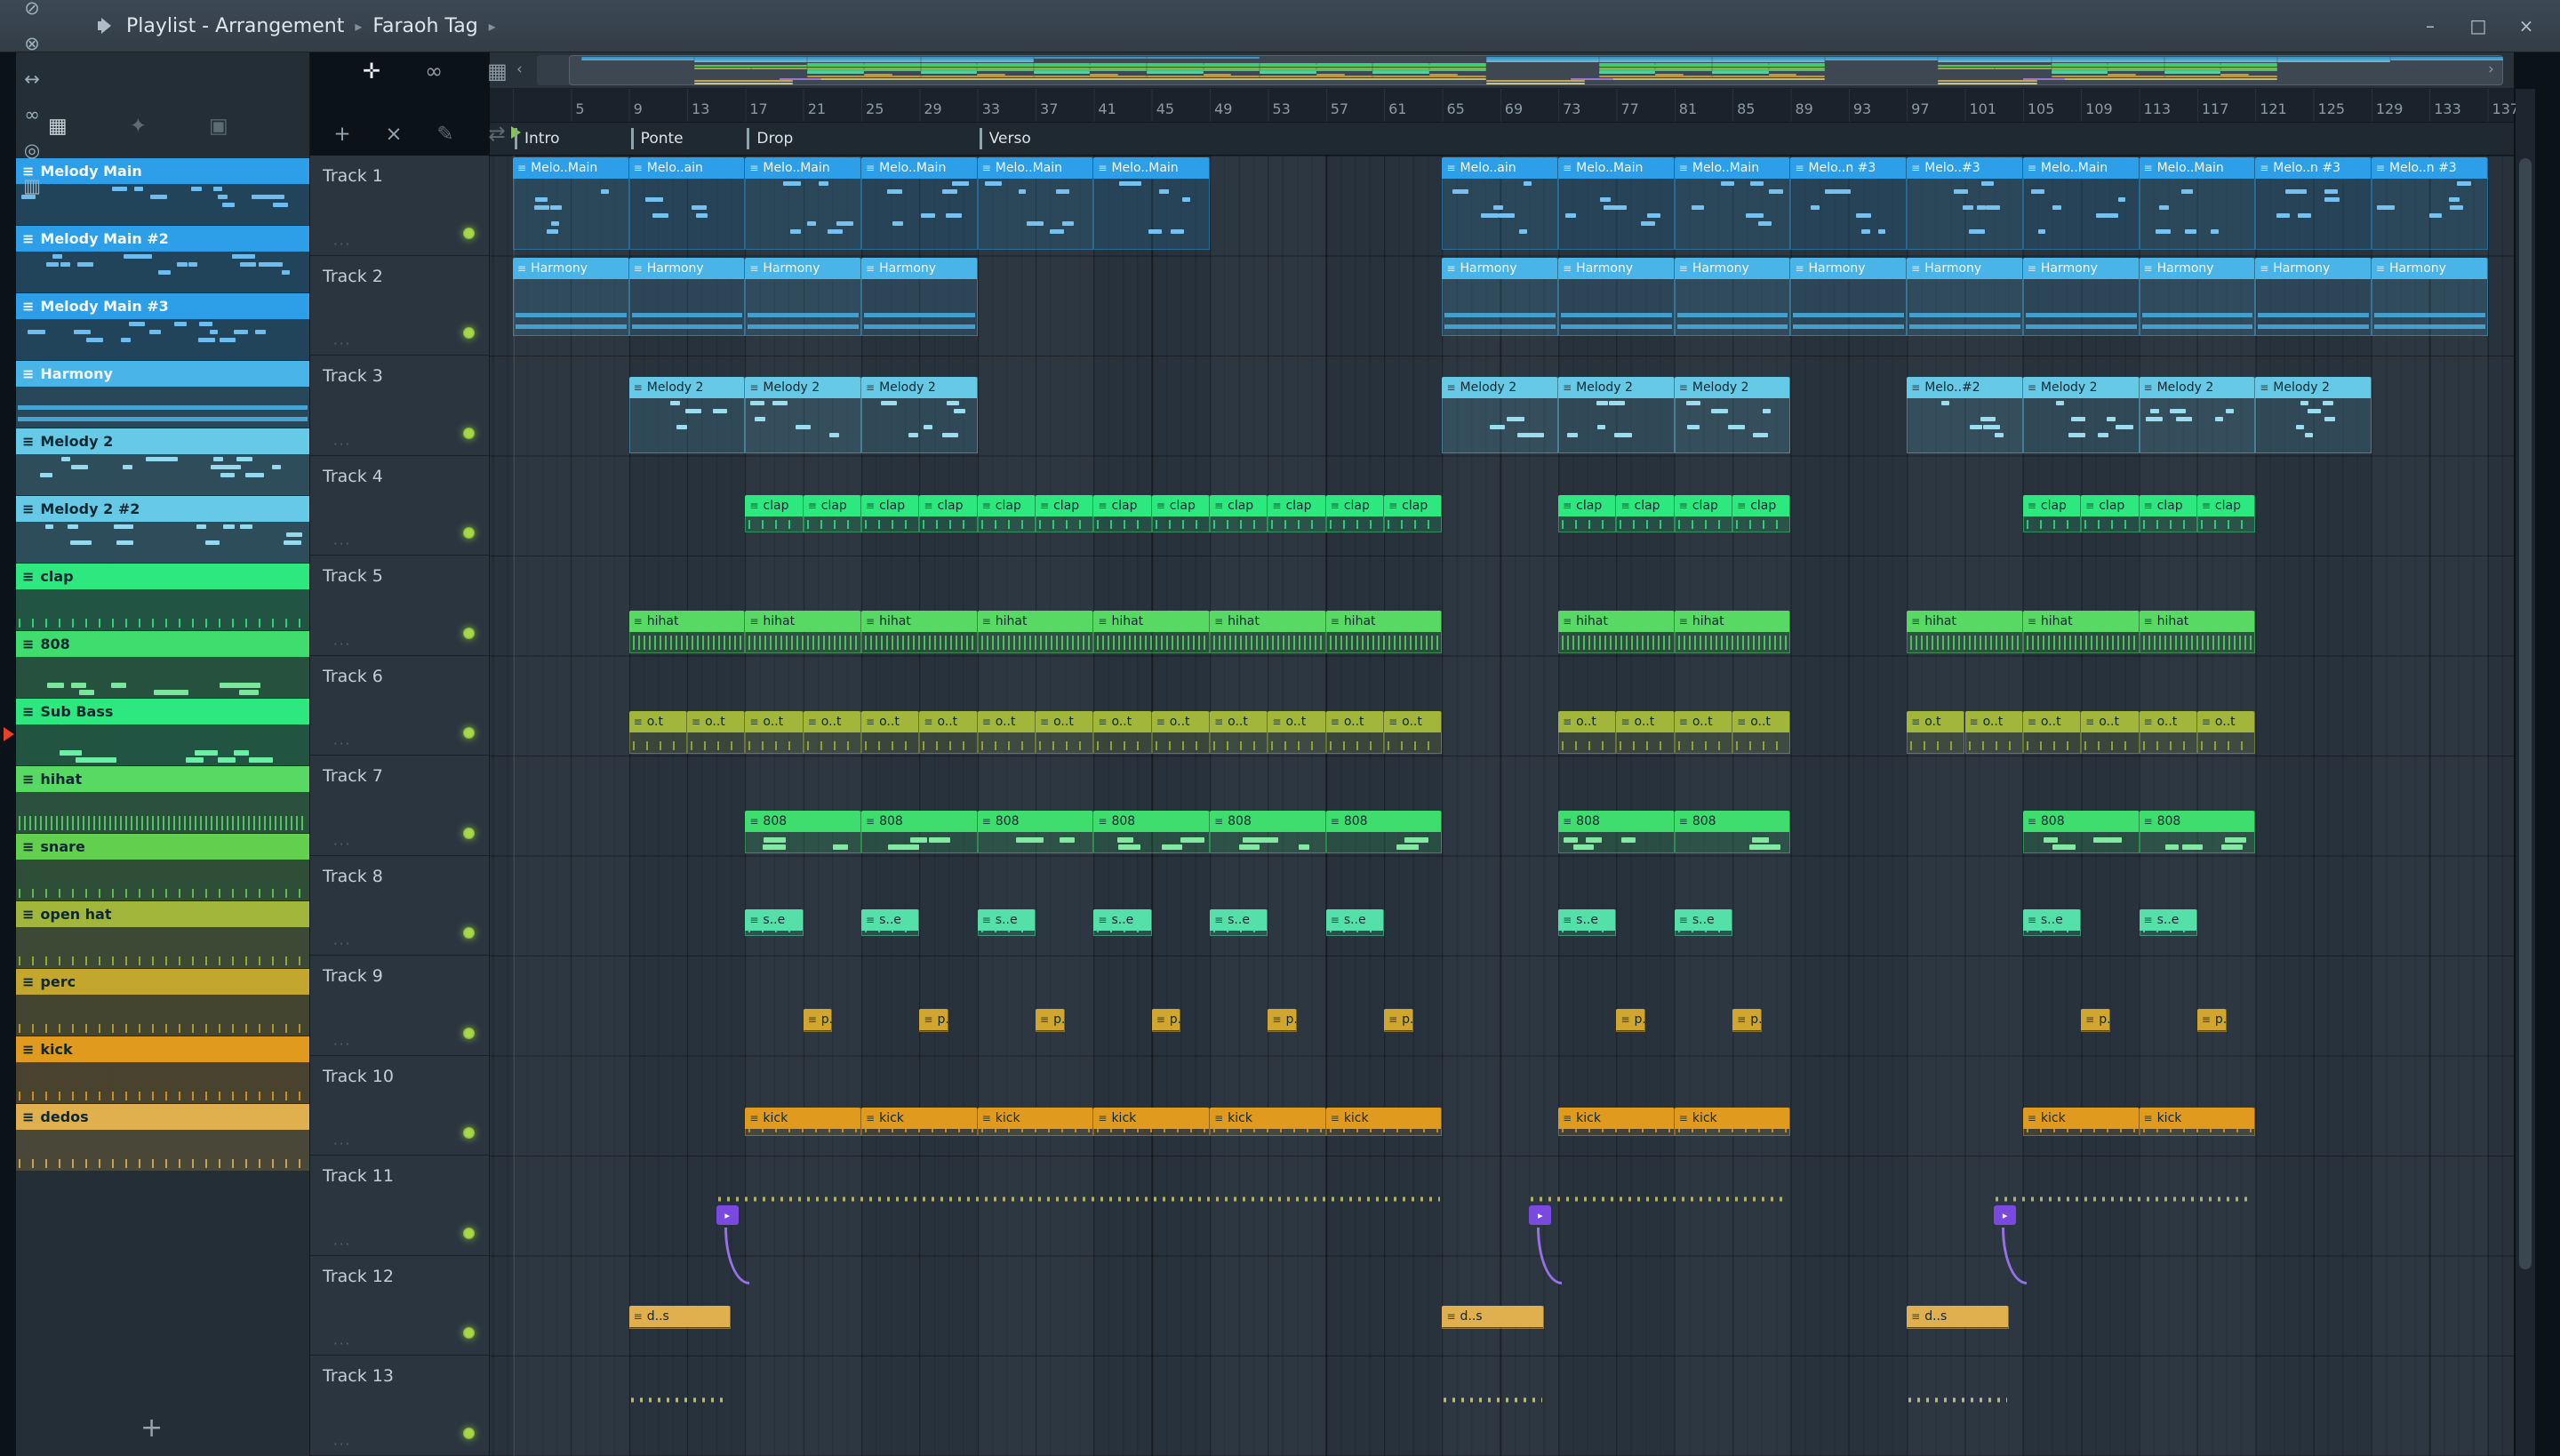  What do you see at coordinates (399, 506) in the screenshot?
I see `track-header: Track 4 ···` at bounding box center [399, 506].